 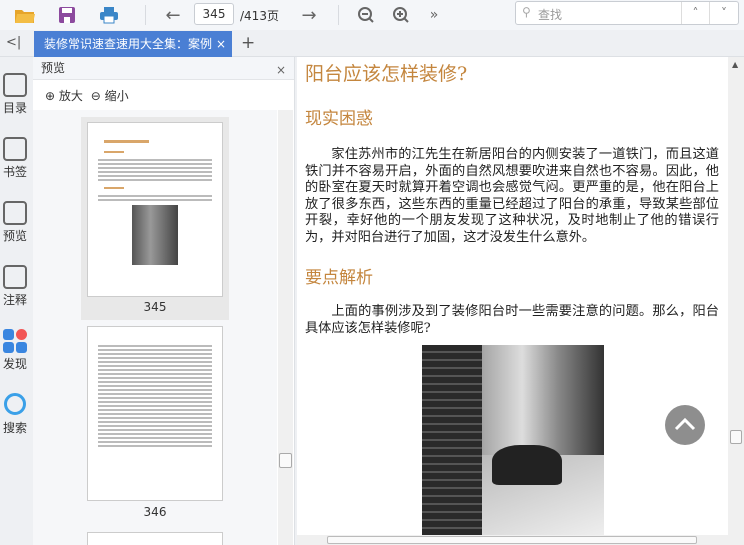 I want to click on zoom-in-icon, so click(x=401, y=15).